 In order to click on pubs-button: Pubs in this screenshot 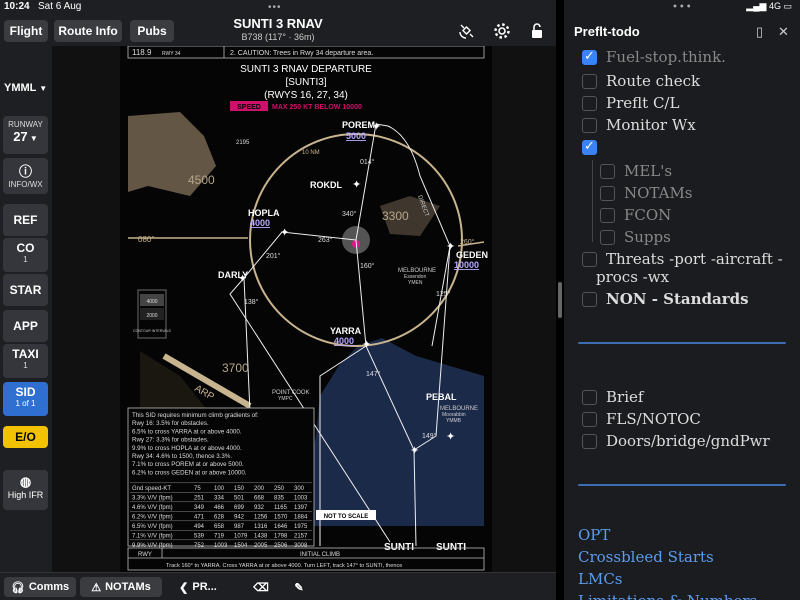, I will do `click(152, 31)`.